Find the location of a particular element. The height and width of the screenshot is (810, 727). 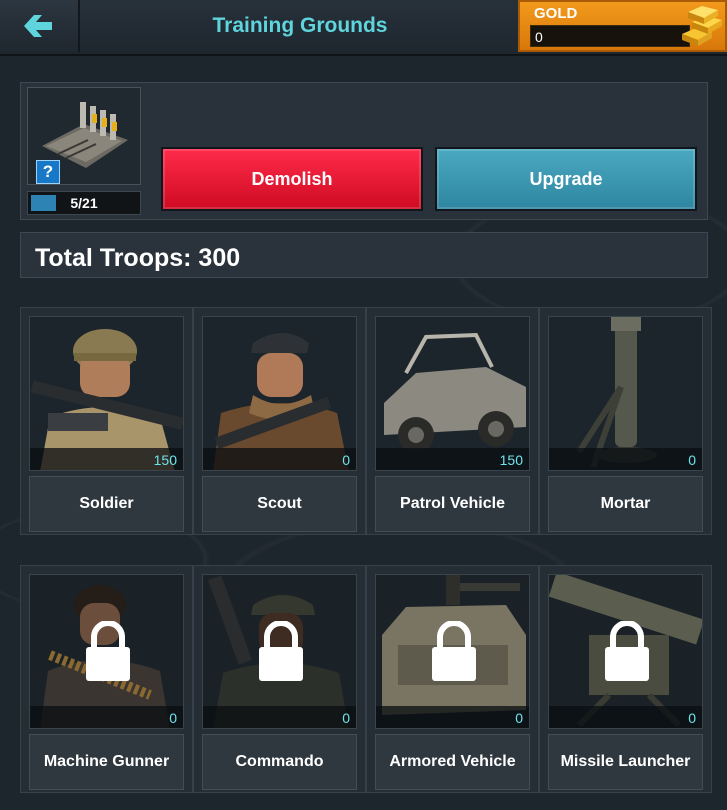

unit-card-commando: 0 Commando is located at coordinates (279, 679).